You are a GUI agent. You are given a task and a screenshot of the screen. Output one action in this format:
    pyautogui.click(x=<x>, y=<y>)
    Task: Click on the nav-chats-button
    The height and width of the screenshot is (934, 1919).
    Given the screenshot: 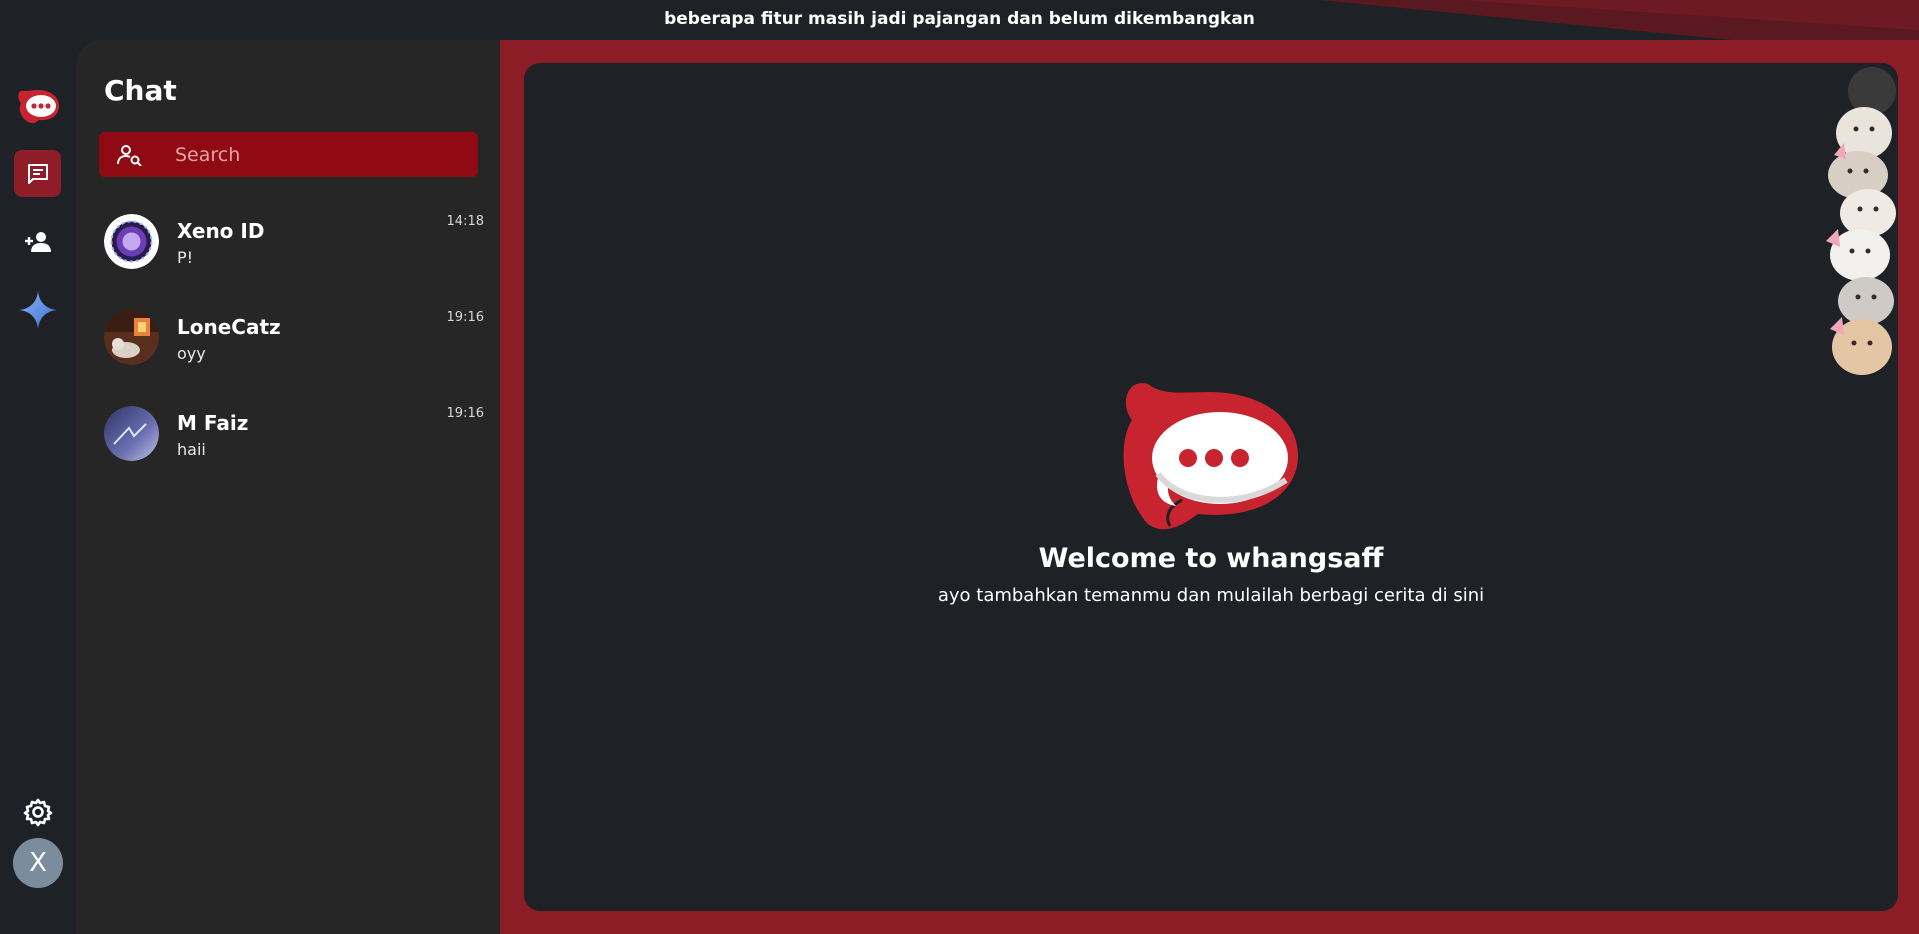 What is the action you would take?
    pyautogui.click(x=37, y=173)
    